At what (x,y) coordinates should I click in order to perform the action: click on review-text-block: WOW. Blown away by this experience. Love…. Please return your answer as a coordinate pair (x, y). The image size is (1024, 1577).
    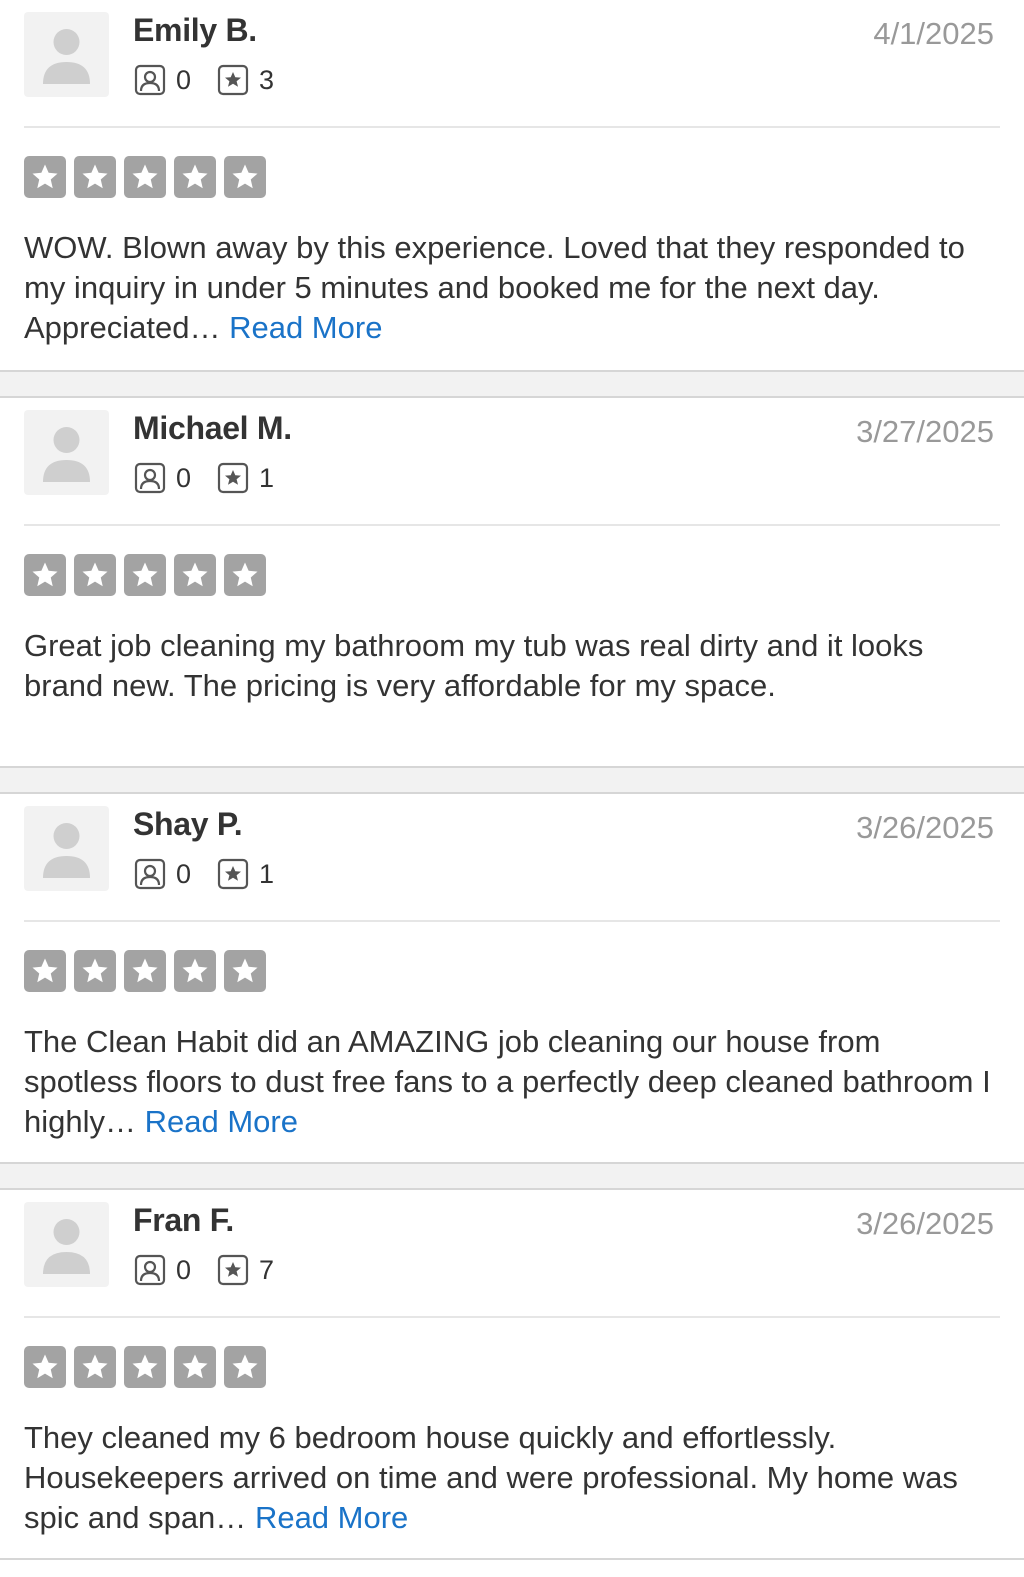
    Looking at the image, I should click on (509, 288).